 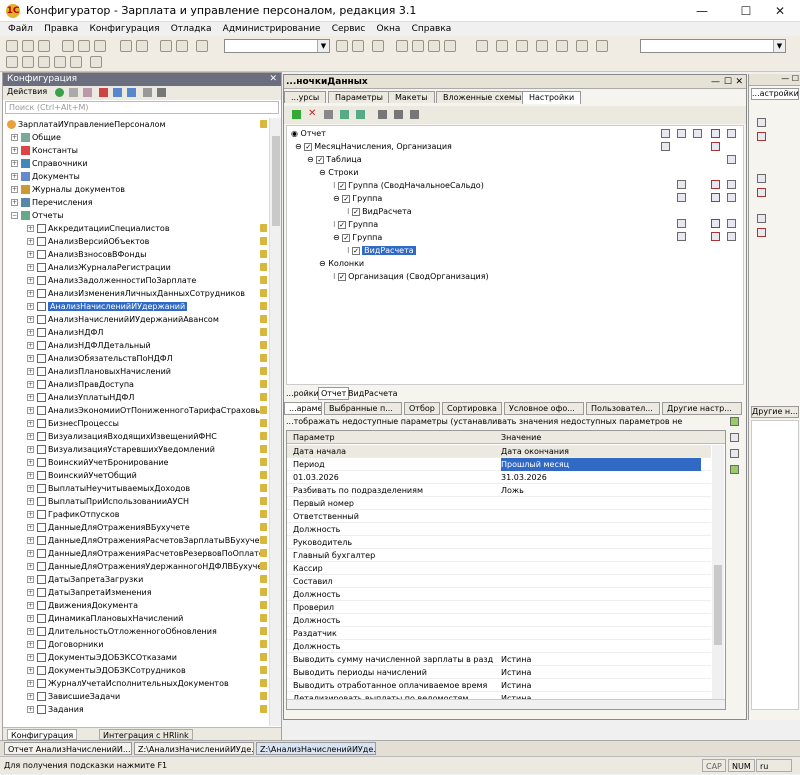 I want to click on print-icon, so click(x=126, y=46).